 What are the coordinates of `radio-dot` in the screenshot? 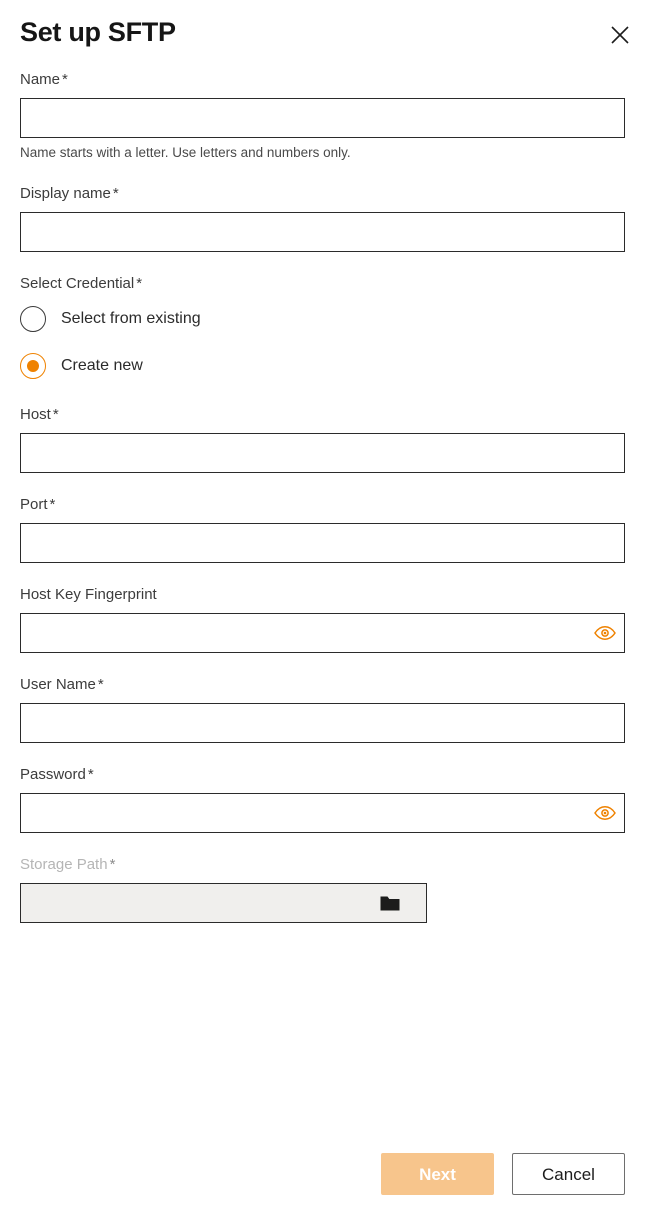 It's located at (33, 366).